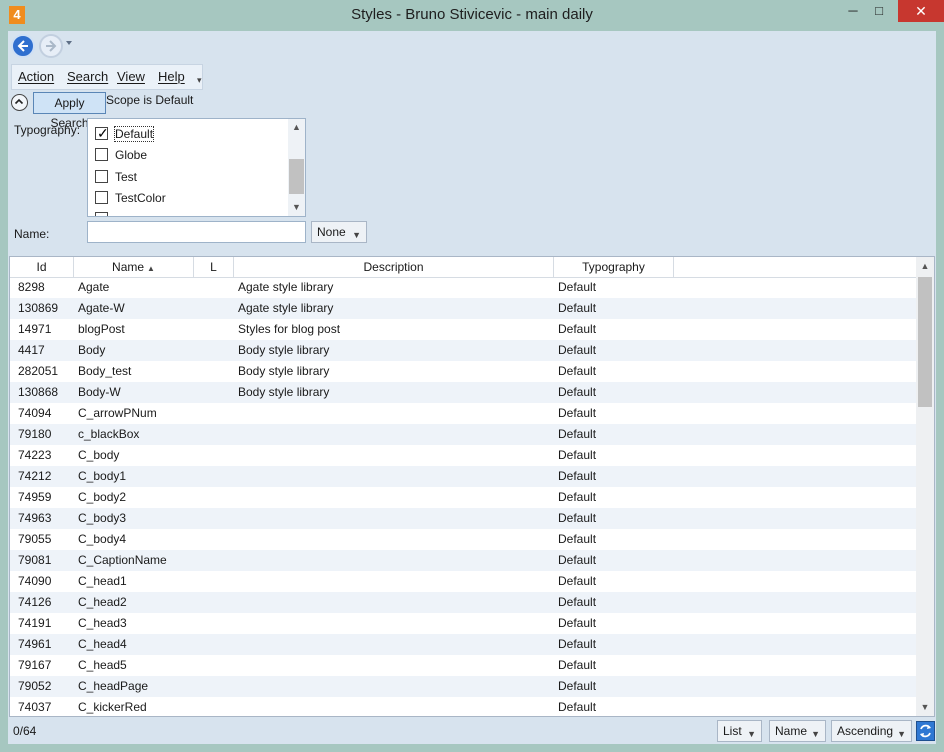  What do you see at coordinates (190, 154) in the screenshot?
I see `typography-option-globe: Globe` at bounding box center [190, 154].